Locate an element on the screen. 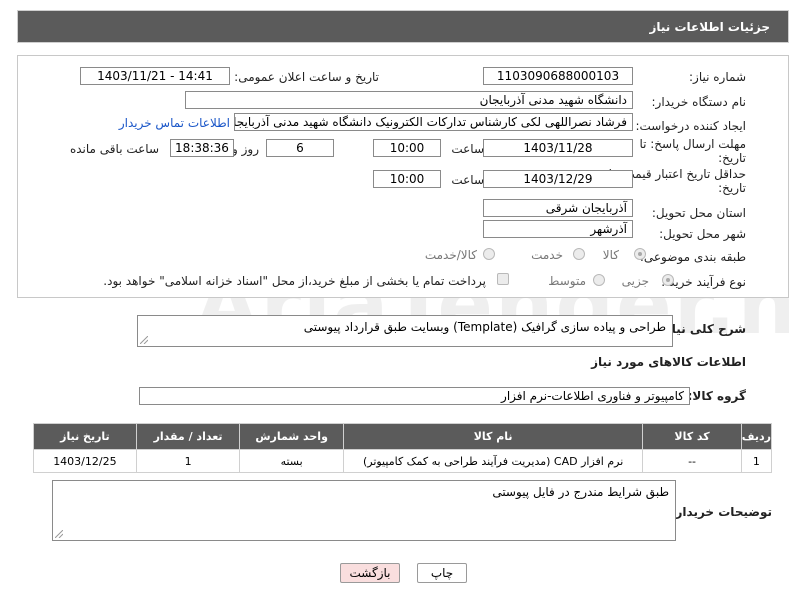 This screenshot has width=789, height=598. buyer-notes-label: توضیحات خریدار: is located at coordinates (721, 512).